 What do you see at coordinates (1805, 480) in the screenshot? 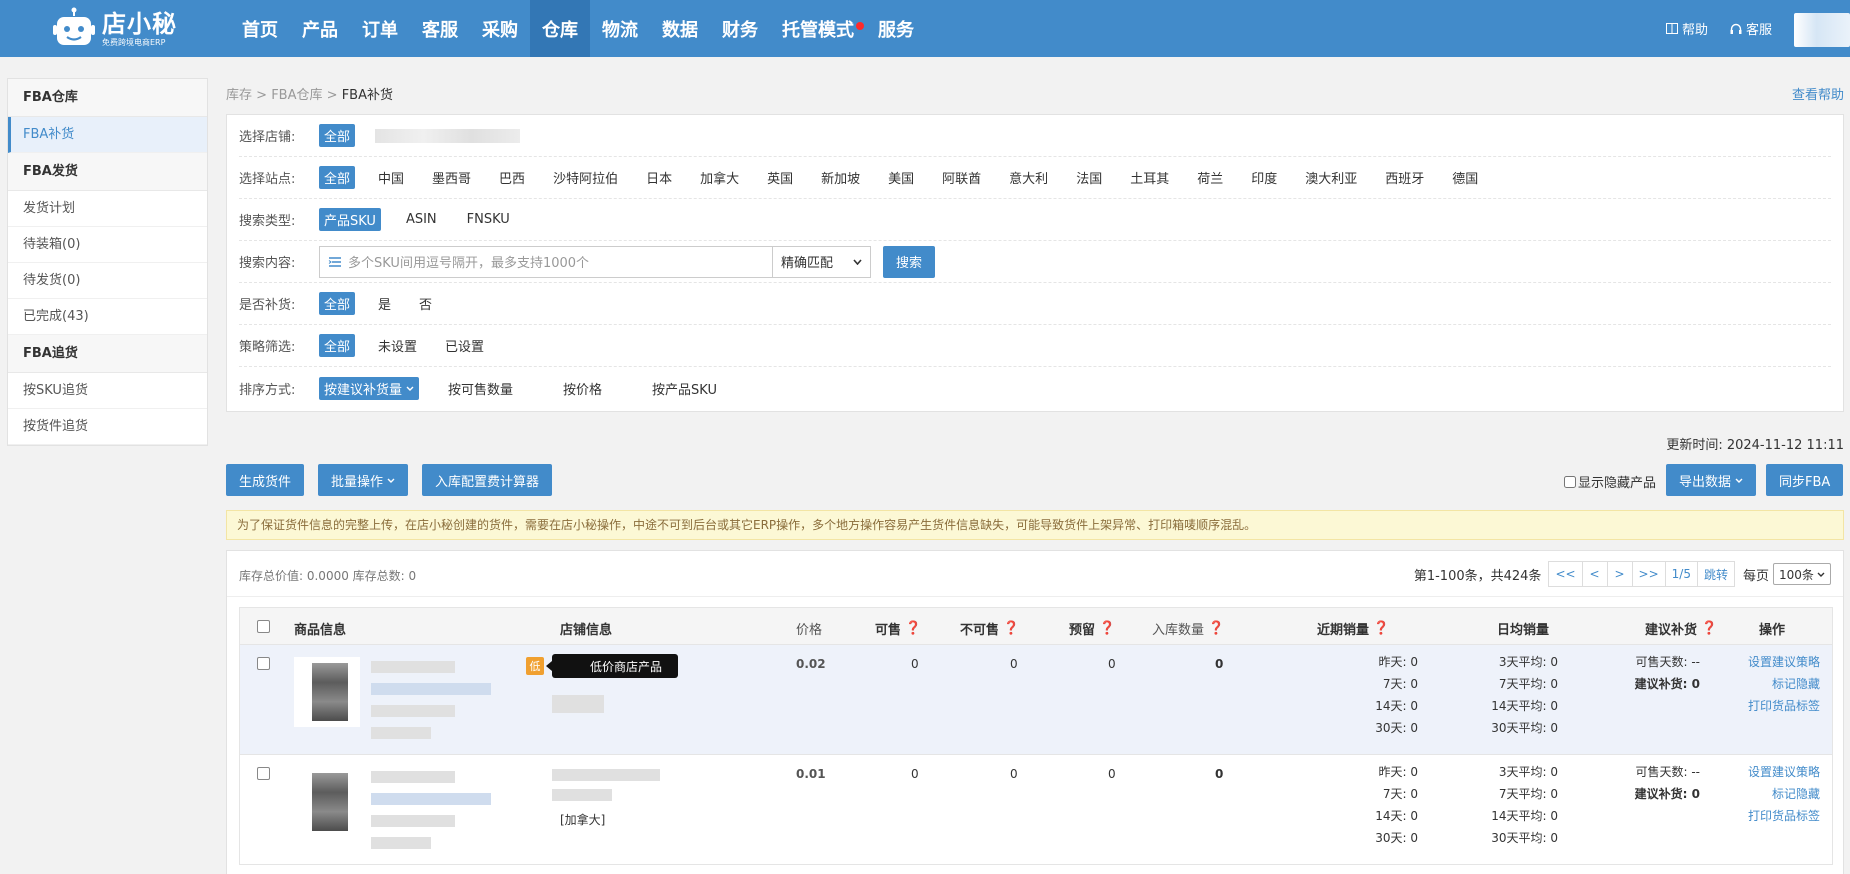
I see `sync-fba-button: 同步FBA` at bounding box center [1805, 480].